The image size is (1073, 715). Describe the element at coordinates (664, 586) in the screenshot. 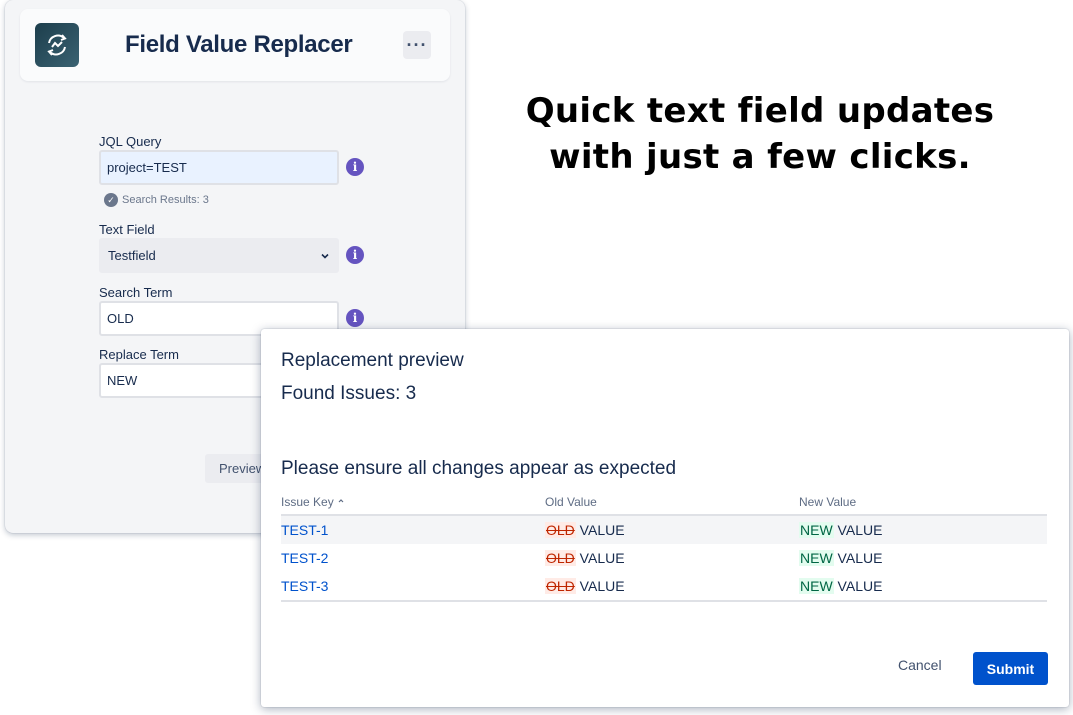

I see `table-row: TEST-3 OLD VALUE NEW VALUE` at that location.